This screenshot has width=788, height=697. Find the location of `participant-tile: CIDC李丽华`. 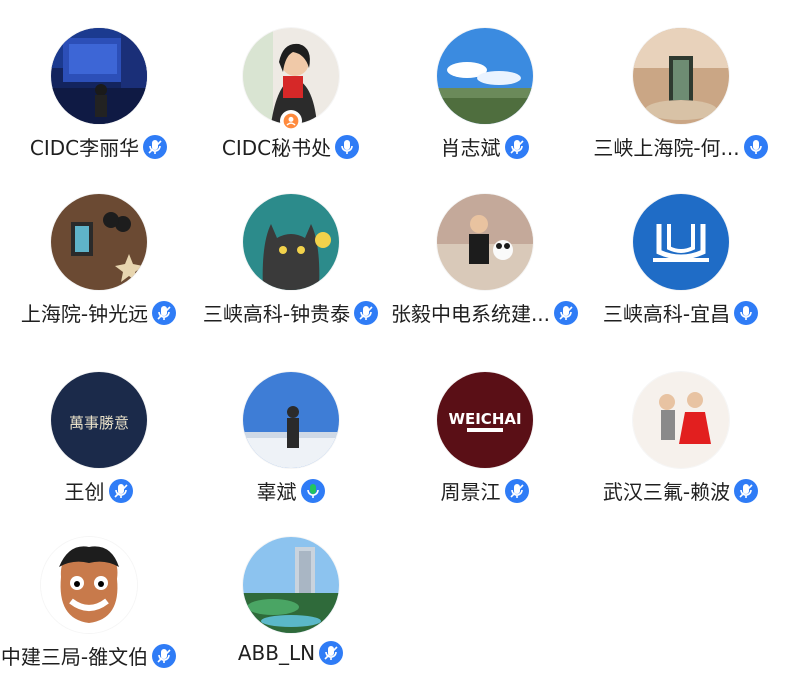

participant-tile: CIDC李丽华 is located at coordinates (98, 108).